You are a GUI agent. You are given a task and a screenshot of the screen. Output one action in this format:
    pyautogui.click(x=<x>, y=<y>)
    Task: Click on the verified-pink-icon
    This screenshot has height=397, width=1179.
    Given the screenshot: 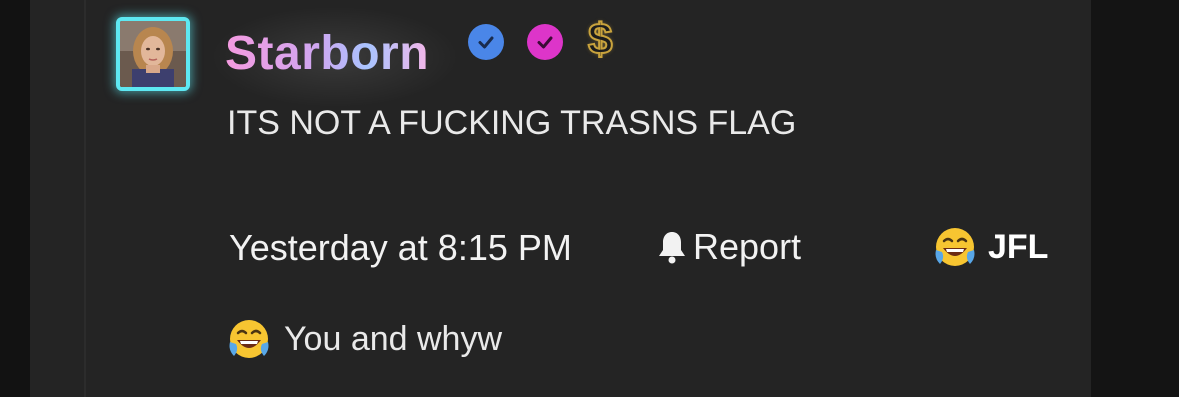 What is the action you would take?
    pyautogui.click(x=545, y=42)
    